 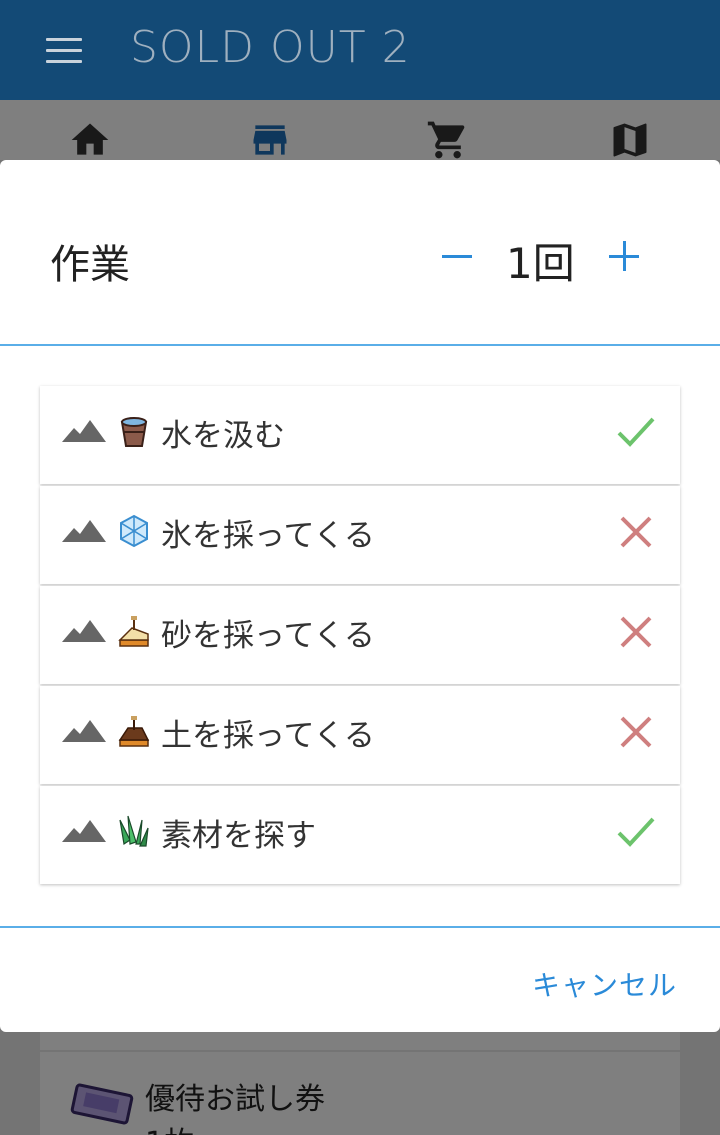 What do you see at coordinates (540, 263) in the screenshot?
I see `count-value: 1回` at bounding box center [540, 263].